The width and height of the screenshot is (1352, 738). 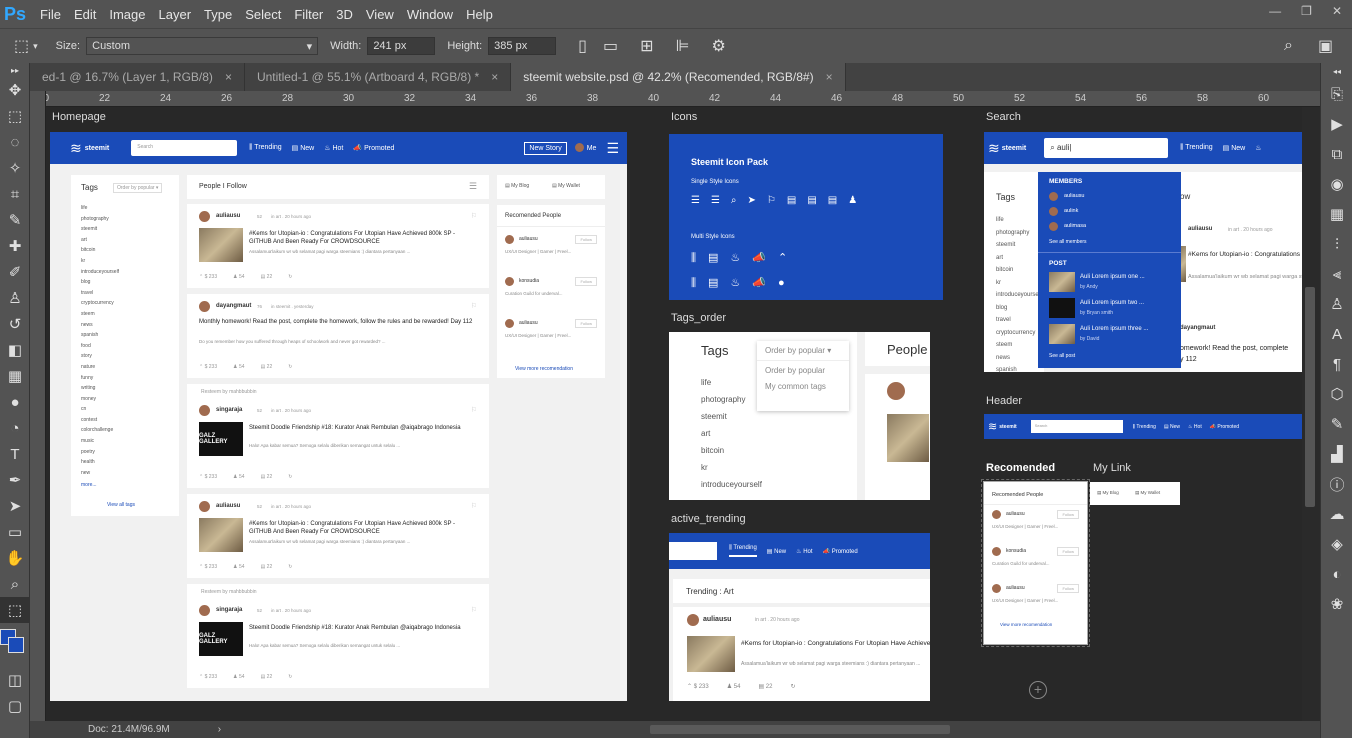 What do you see at coordinates (1336, 274) in the screenshot?
I see `properties-icon: ⫷` at bounding box center [1336, 274].